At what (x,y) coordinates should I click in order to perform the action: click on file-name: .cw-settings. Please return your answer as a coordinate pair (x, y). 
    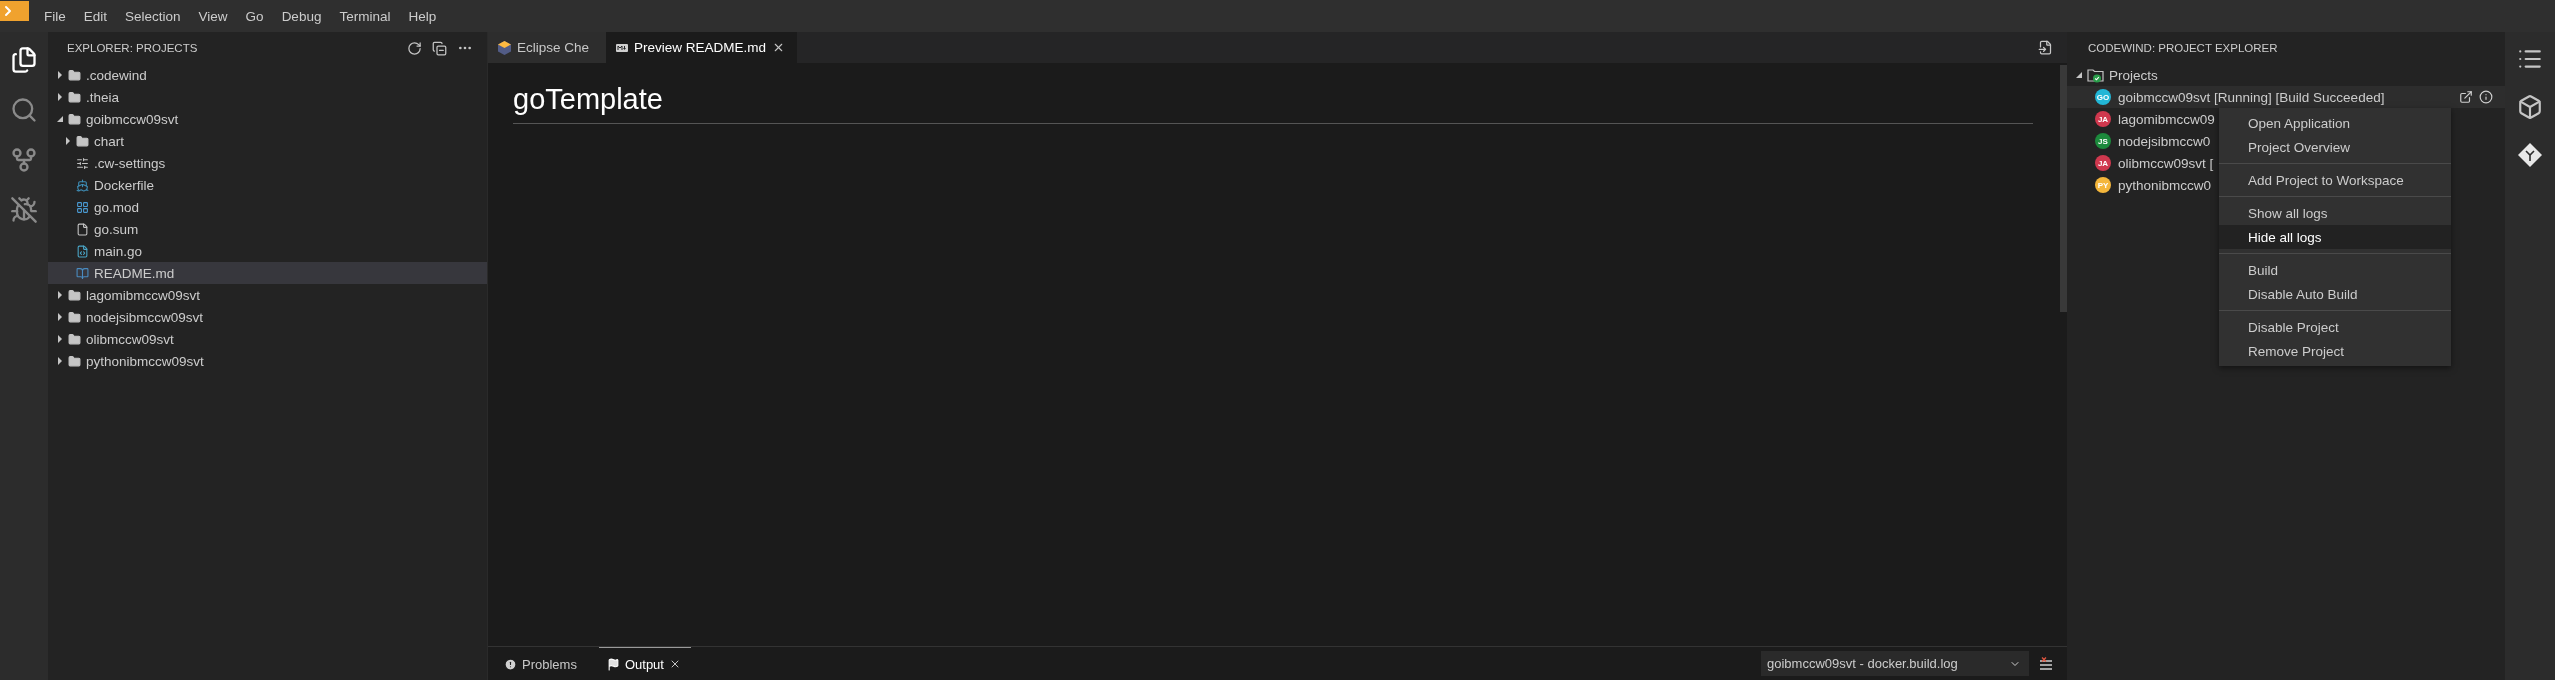
    Looking at the image, I should click on (130, 163).